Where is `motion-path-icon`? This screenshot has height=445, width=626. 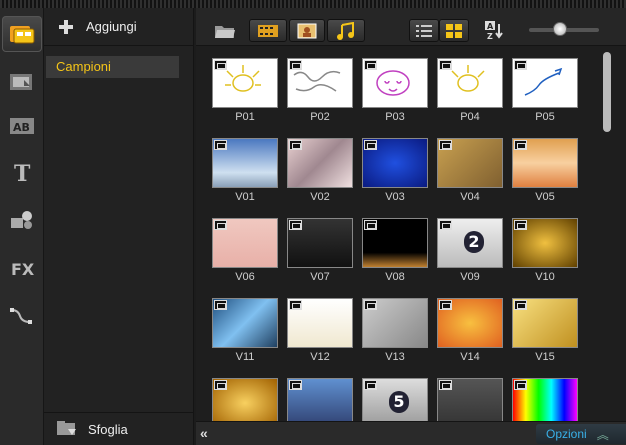 motion-path-icon is located at coordinates (22, 316).